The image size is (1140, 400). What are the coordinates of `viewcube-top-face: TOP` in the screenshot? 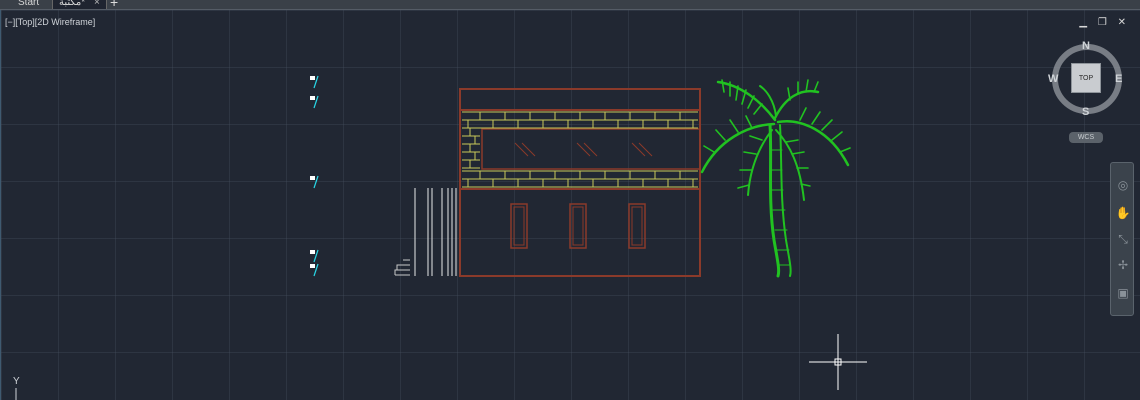 It's located at (1086, 78).